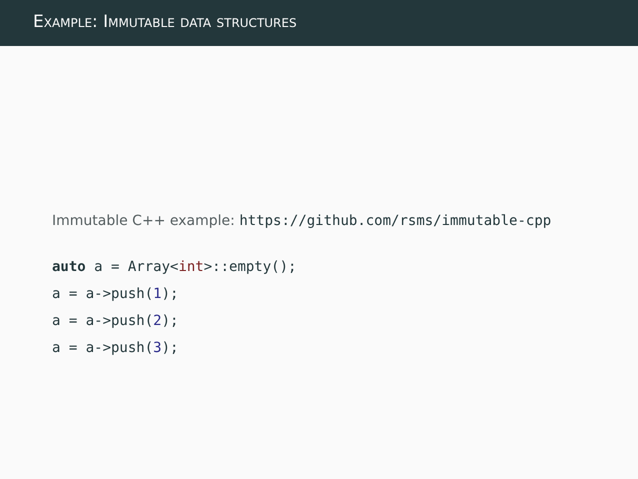 This screenshot has width=638, height=479. What do you see at coordinates (116, 321) in the screenshot?
I see `code-line: a = a->push(2);` at bounding box center [116, 321].